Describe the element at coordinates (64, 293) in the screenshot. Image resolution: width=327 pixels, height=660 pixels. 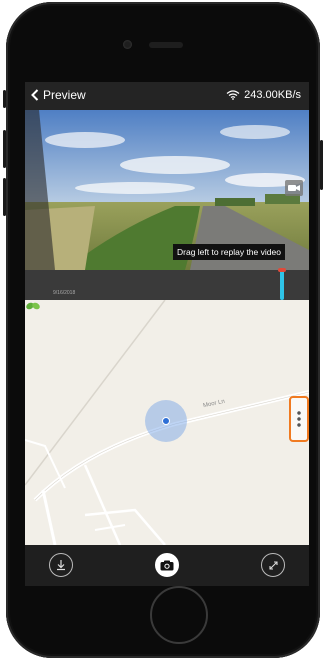
I see `timeline-date: 9/16/2018` at that location.